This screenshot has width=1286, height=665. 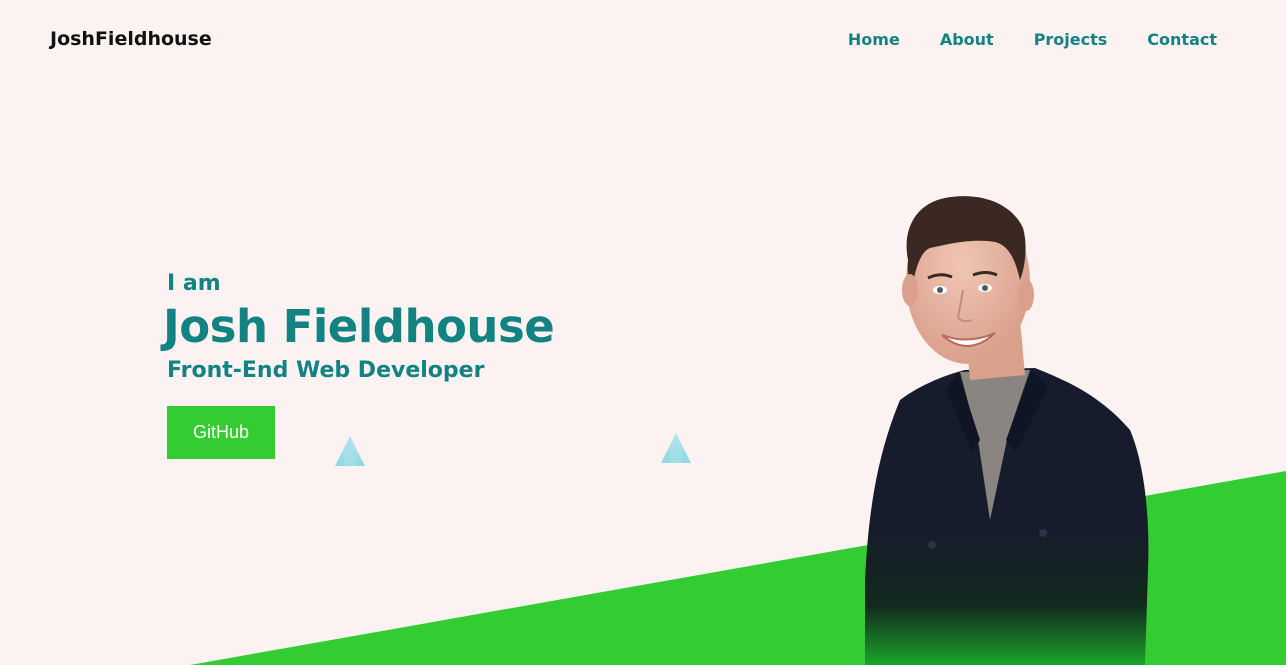 I want to click on main-nav: Home About Projects Contact, so click(x=1012, y=39).